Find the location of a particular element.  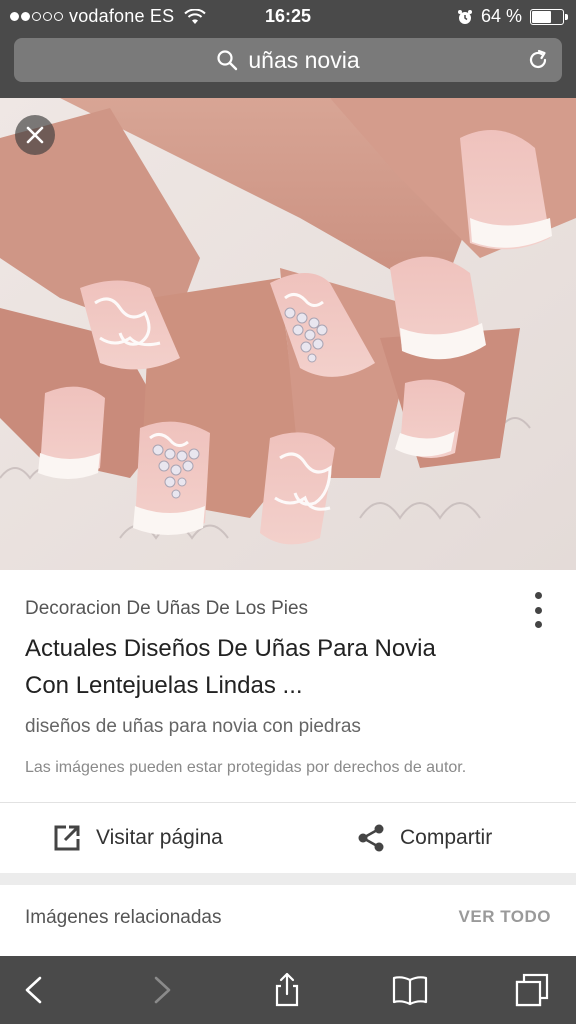

forward-button is located at coordinates (162, 990).